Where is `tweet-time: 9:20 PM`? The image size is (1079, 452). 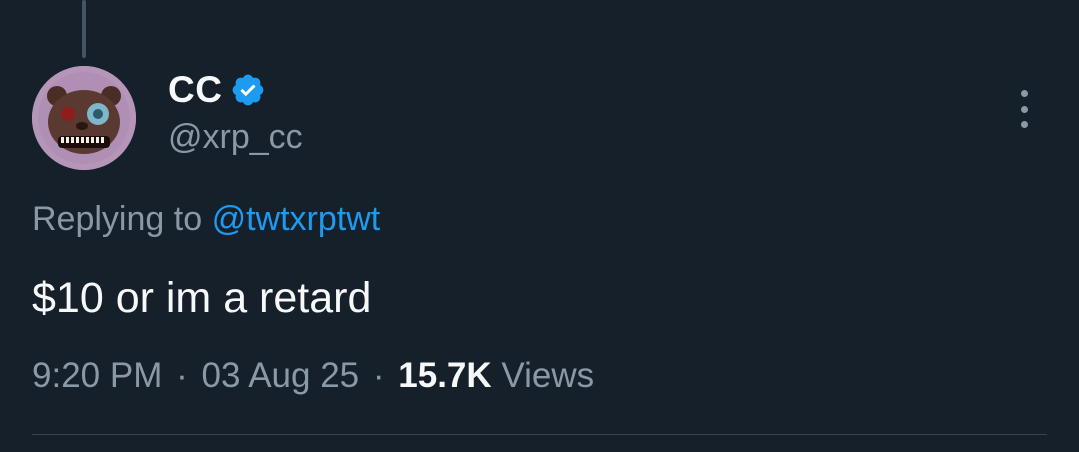
tweet-time: 9:20 PM is located at coordinates (97, 375).